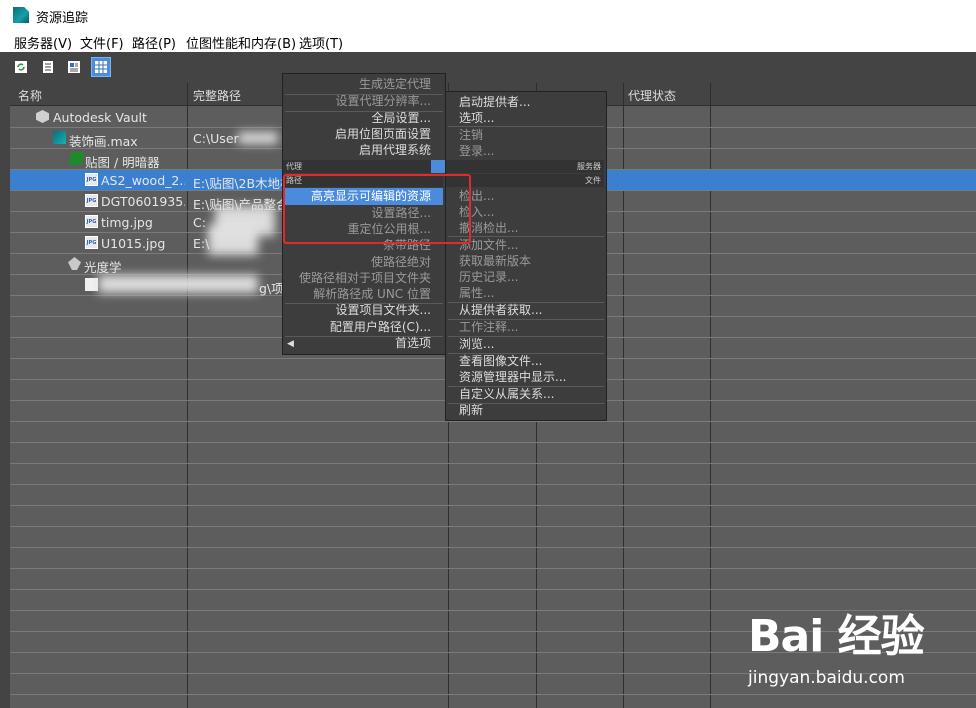  Describe the element at coordinates (154, 42) in the screenshot. I see `menu-path: 路径(P)` at that location.